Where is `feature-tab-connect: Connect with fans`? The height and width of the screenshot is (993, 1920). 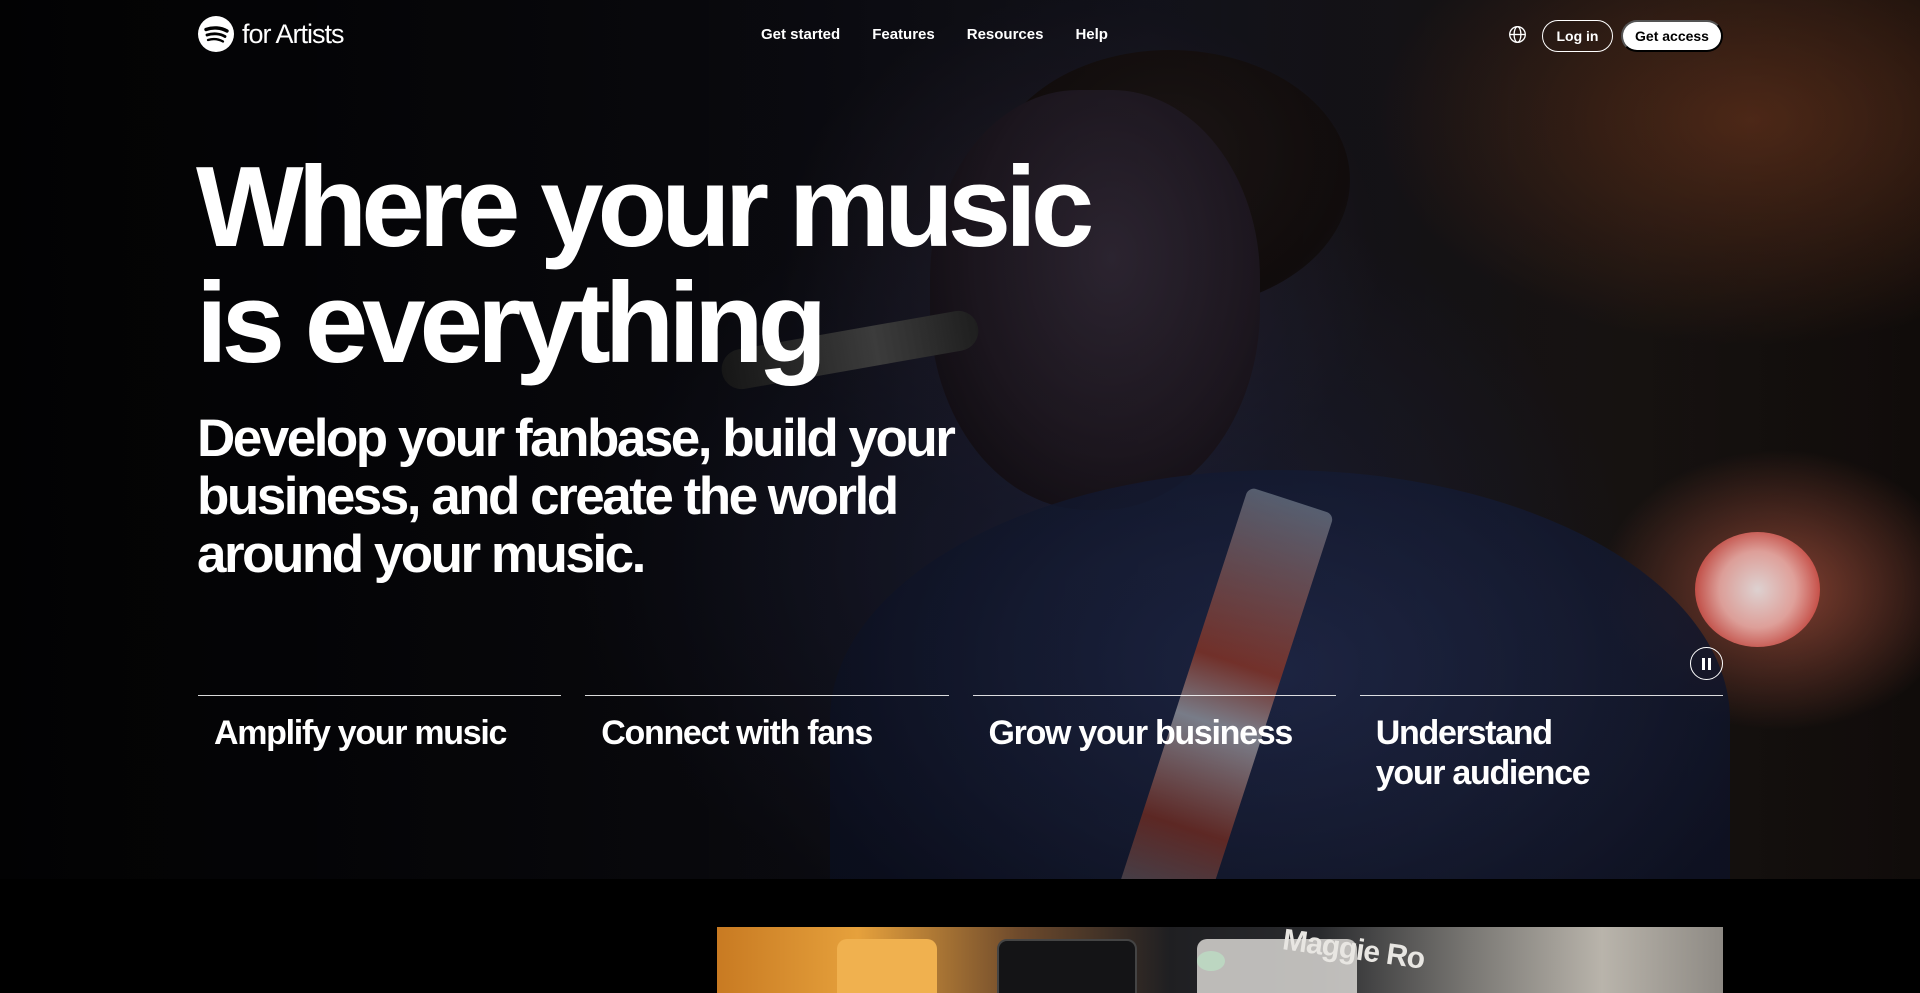 feature-tab-connect: Connect with fans is located at coordinates (767, 750).